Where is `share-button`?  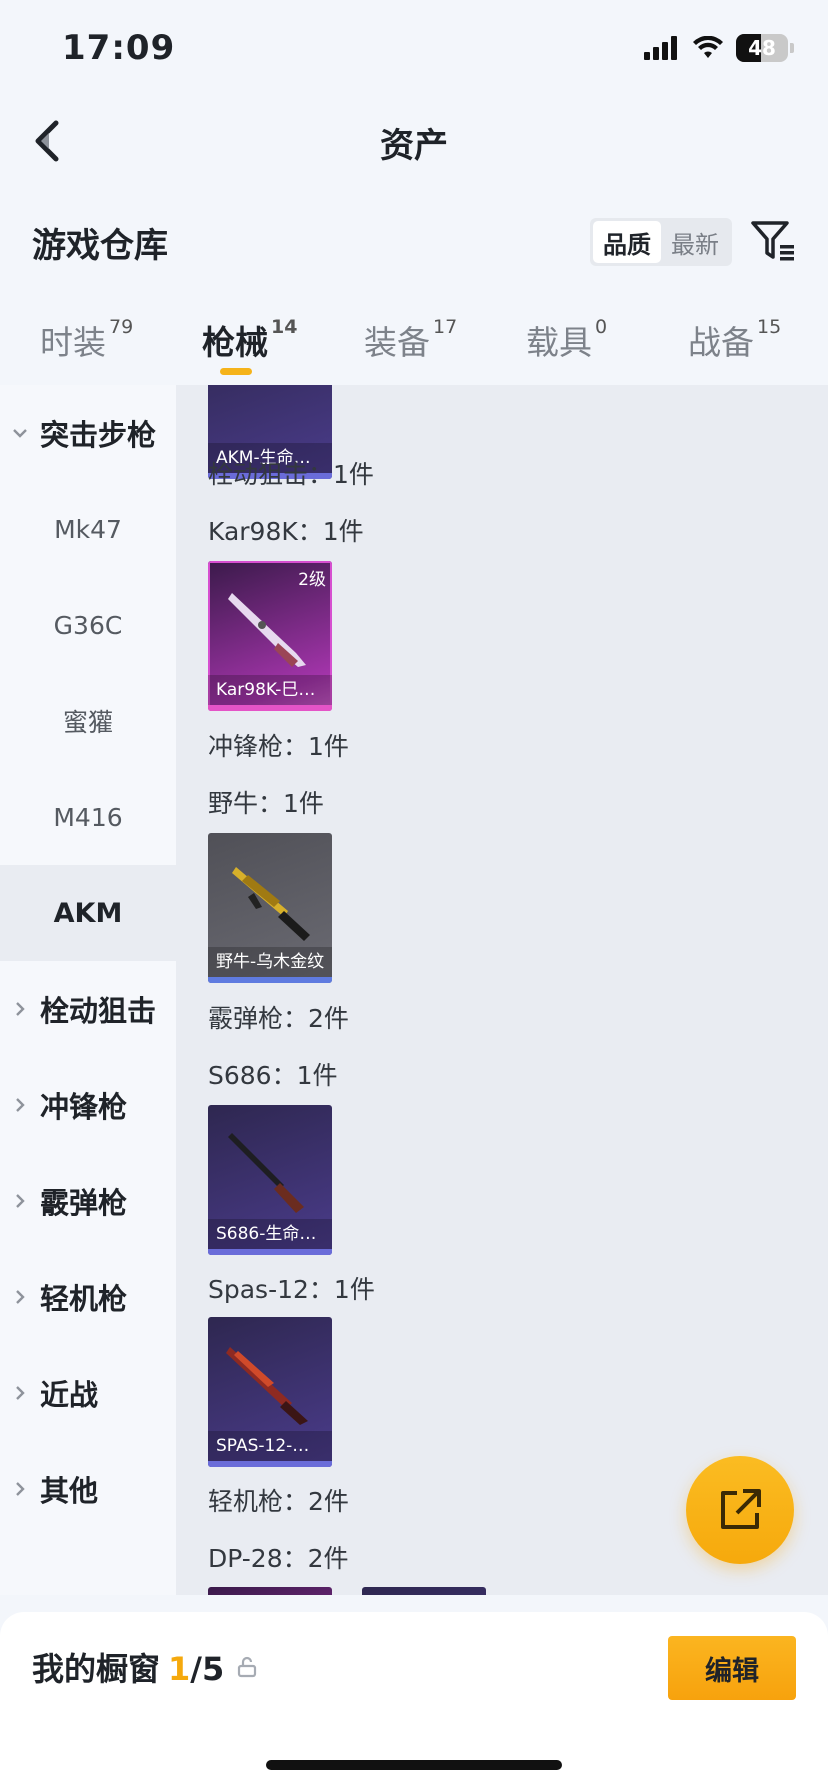 share-button is located at coordinates (740, 1510).